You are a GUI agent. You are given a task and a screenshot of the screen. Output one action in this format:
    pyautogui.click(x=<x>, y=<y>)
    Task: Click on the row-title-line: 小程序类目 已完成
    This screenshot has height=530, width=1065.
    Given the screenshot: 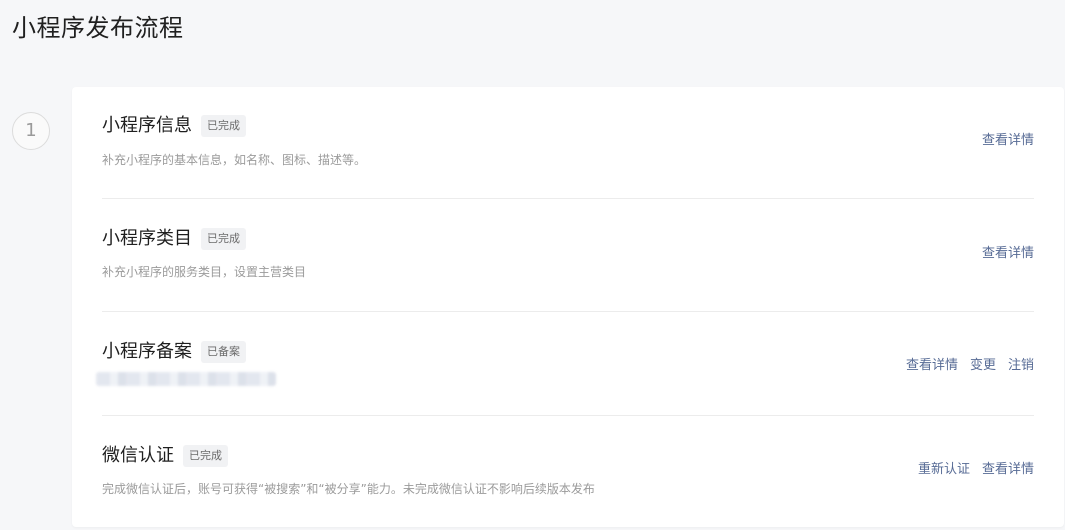 What is the action you would take?
    pyautogui.click(x=174, y=239)
    